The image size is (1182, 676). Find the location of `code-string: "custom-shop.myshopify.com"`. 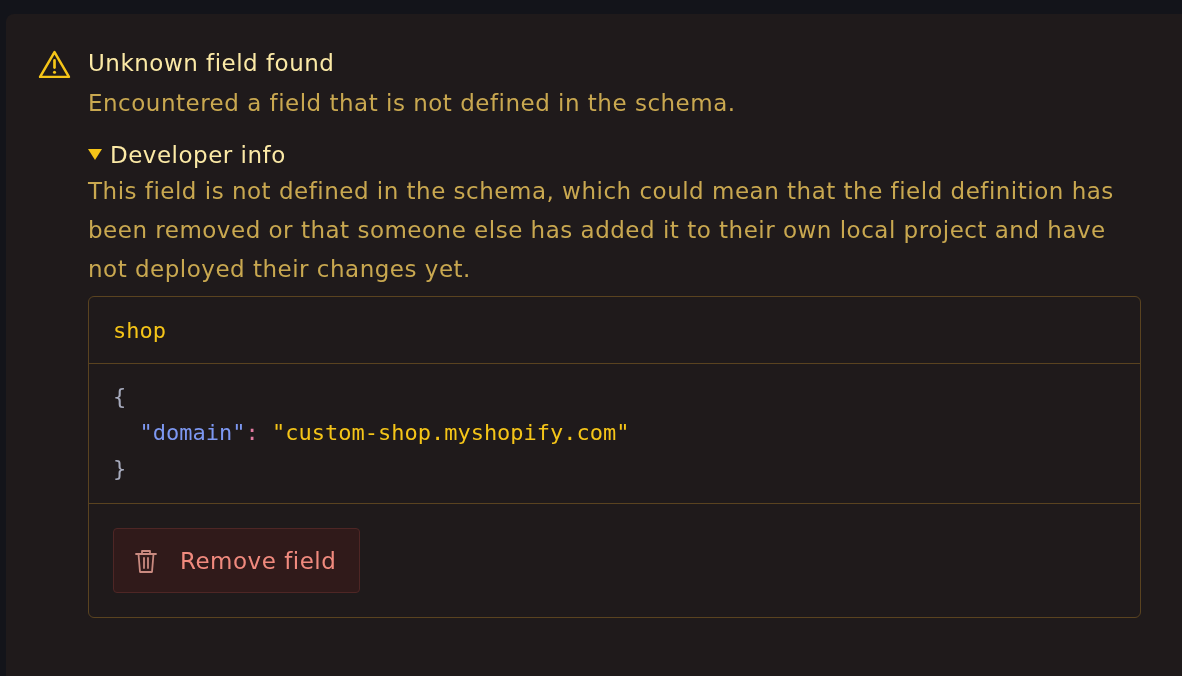

code-string: "custom-shop.myshopify.com" is located at coordinates (450, 432).